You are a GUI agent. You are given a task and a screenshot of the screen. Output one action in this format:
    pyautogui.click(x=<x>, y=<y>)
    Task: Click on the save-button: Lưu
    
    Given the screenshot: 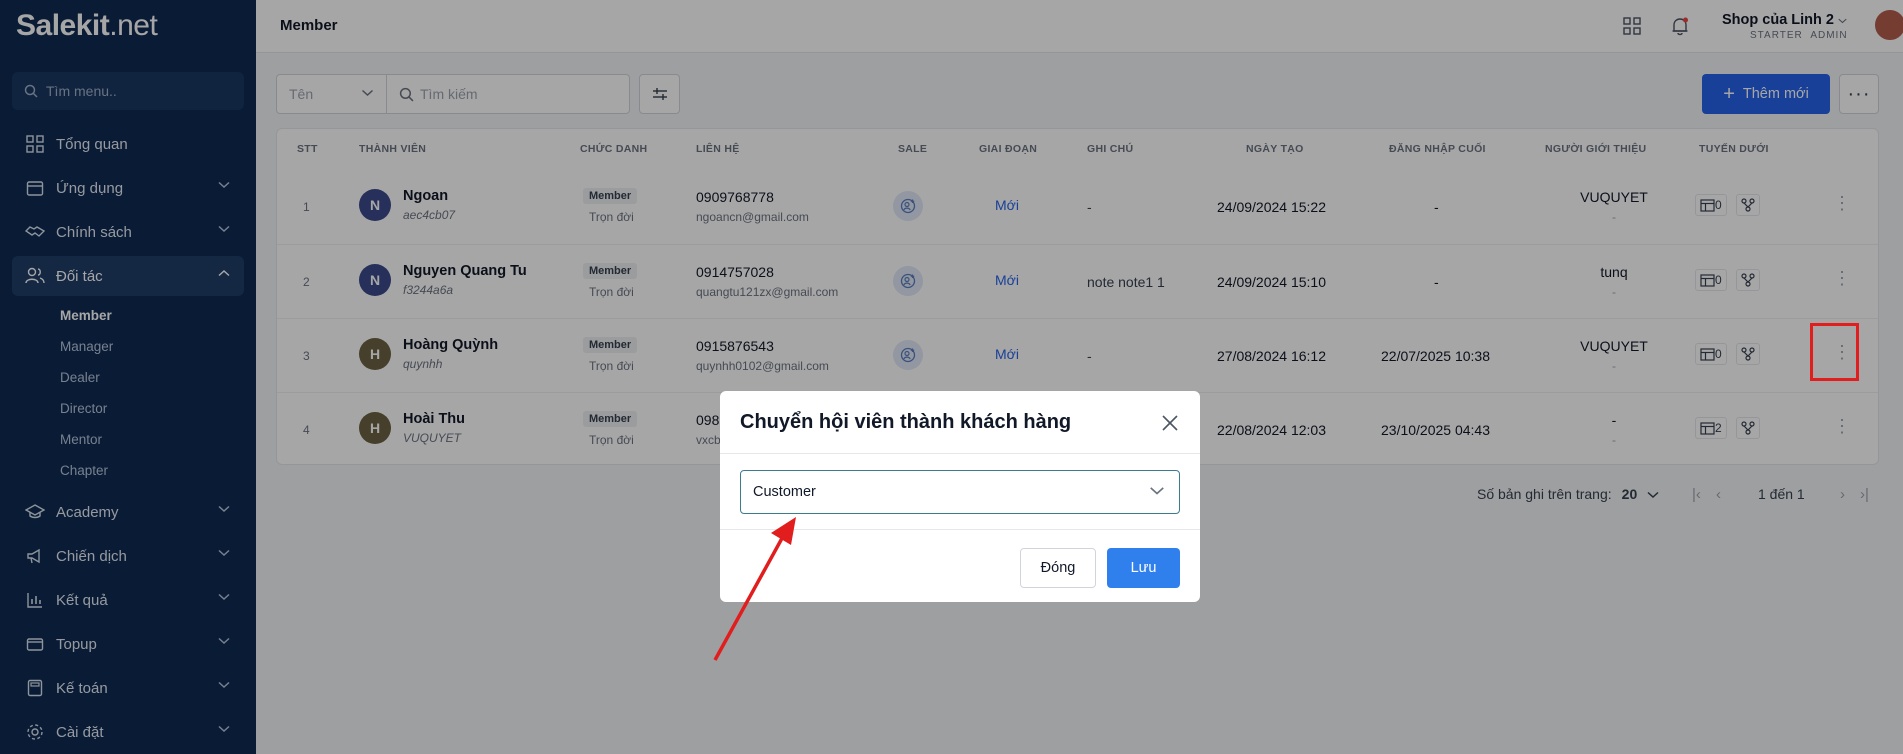 What is the action you would take?
    pyautogui.click(x=1143, y=568)
    